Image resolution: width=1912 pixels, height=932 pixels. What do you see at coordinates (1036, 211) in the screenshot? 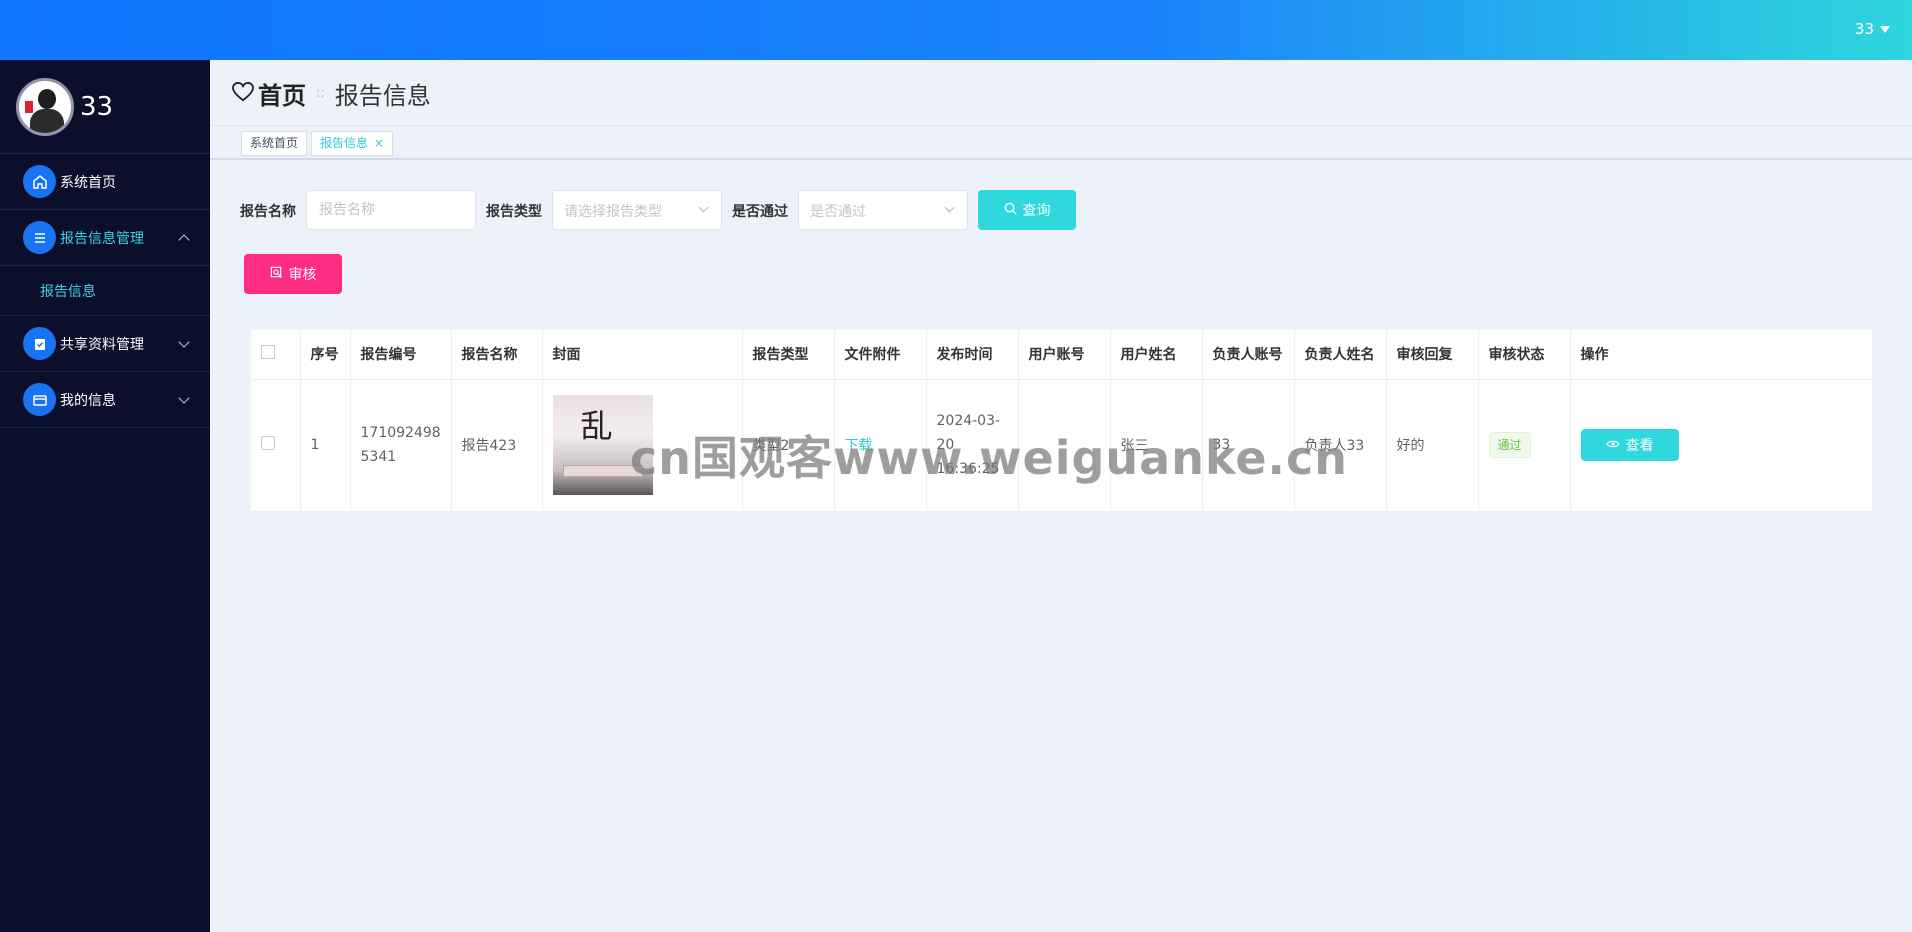
I see `query-button-label: 查询` at bounding box center [1036, 211].